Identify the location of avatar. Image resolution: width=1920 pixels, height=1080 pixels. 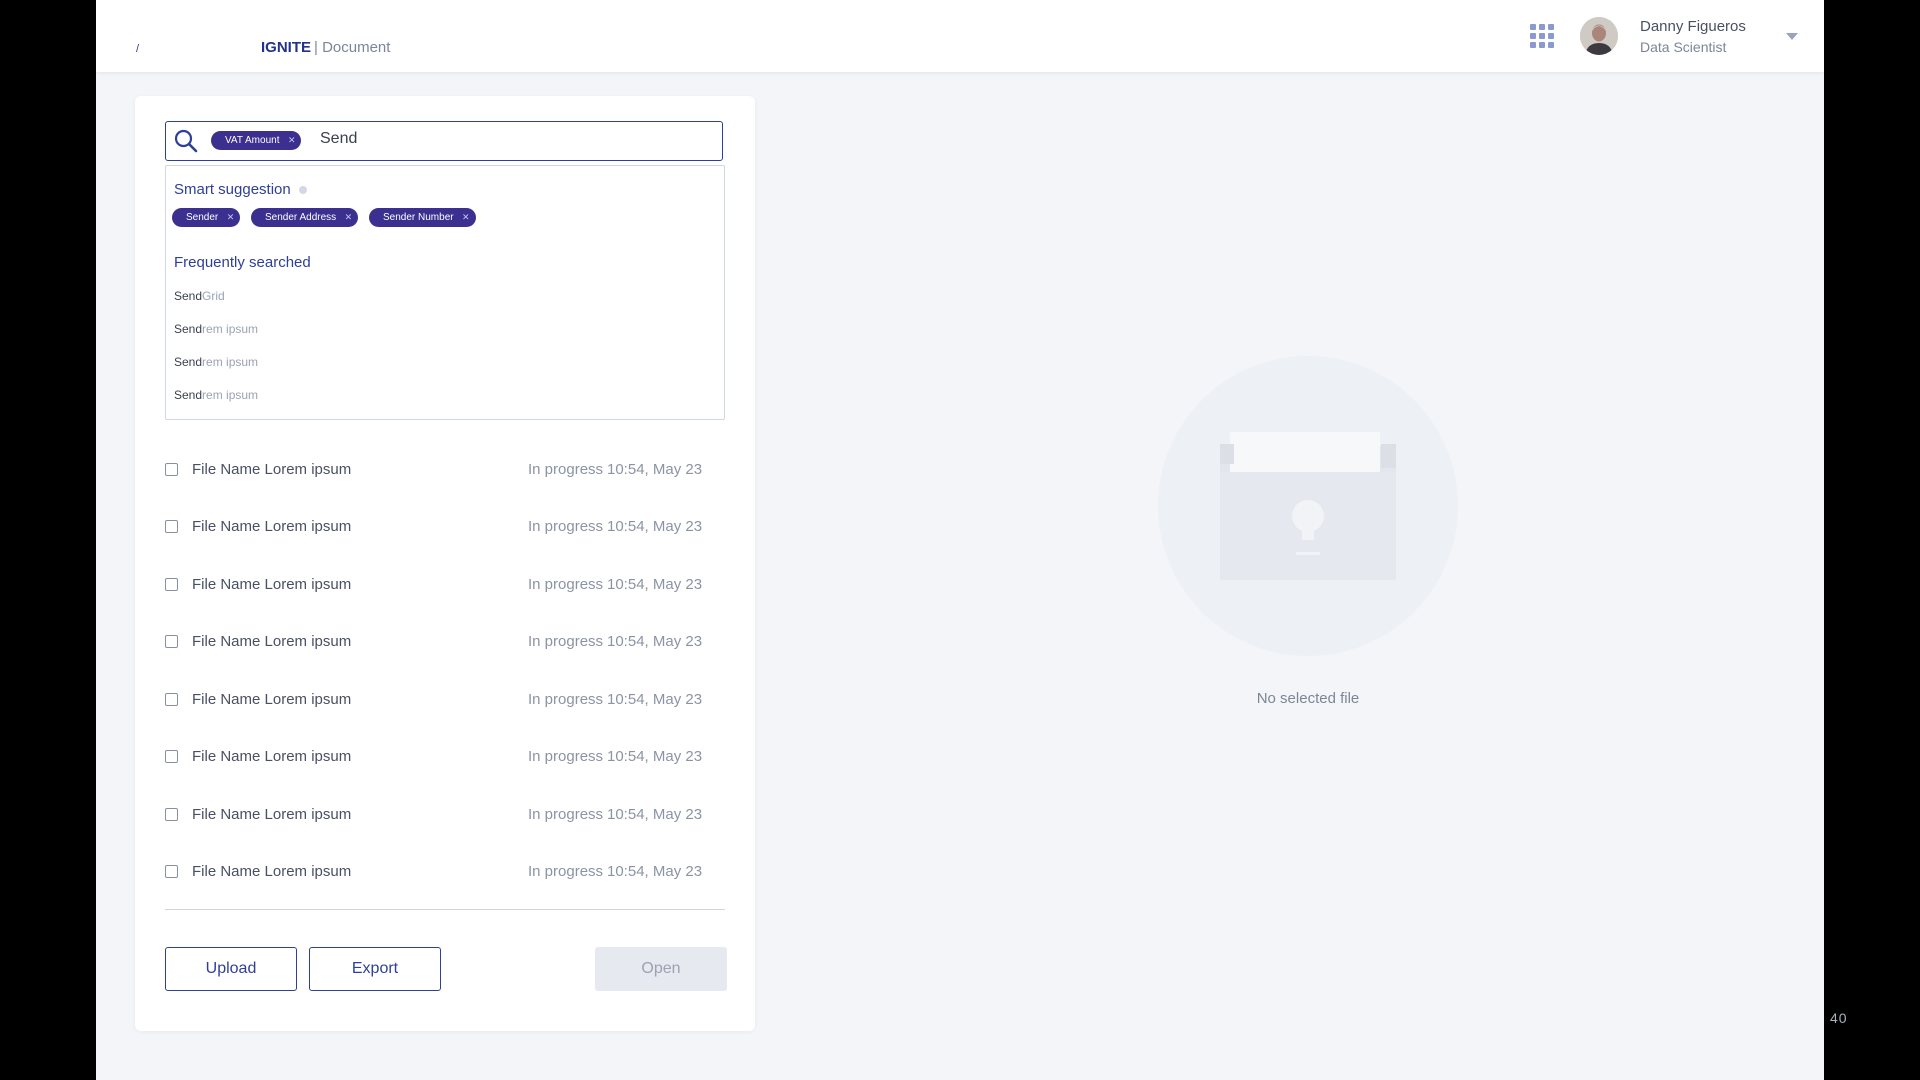
(1599, 36).